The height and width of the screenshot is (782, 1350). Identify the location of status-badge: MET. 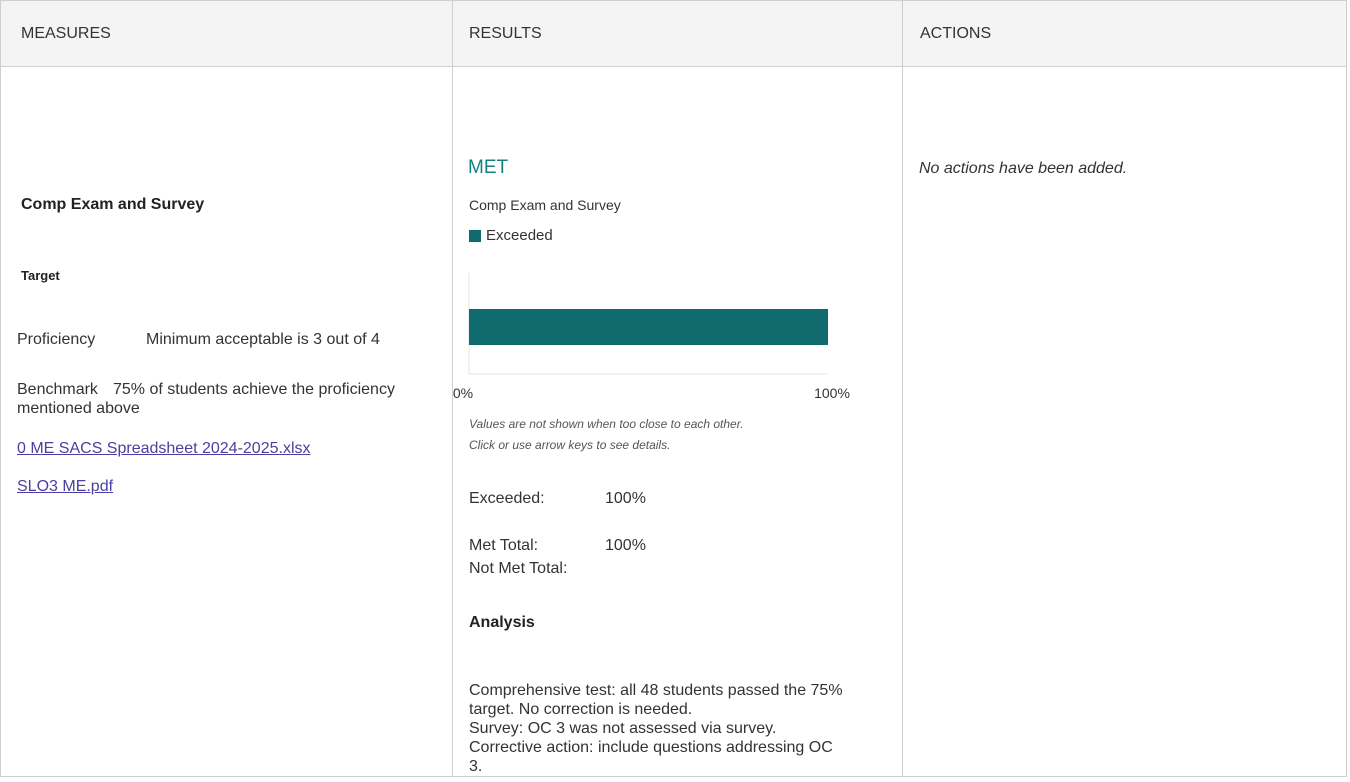
(488, 167).